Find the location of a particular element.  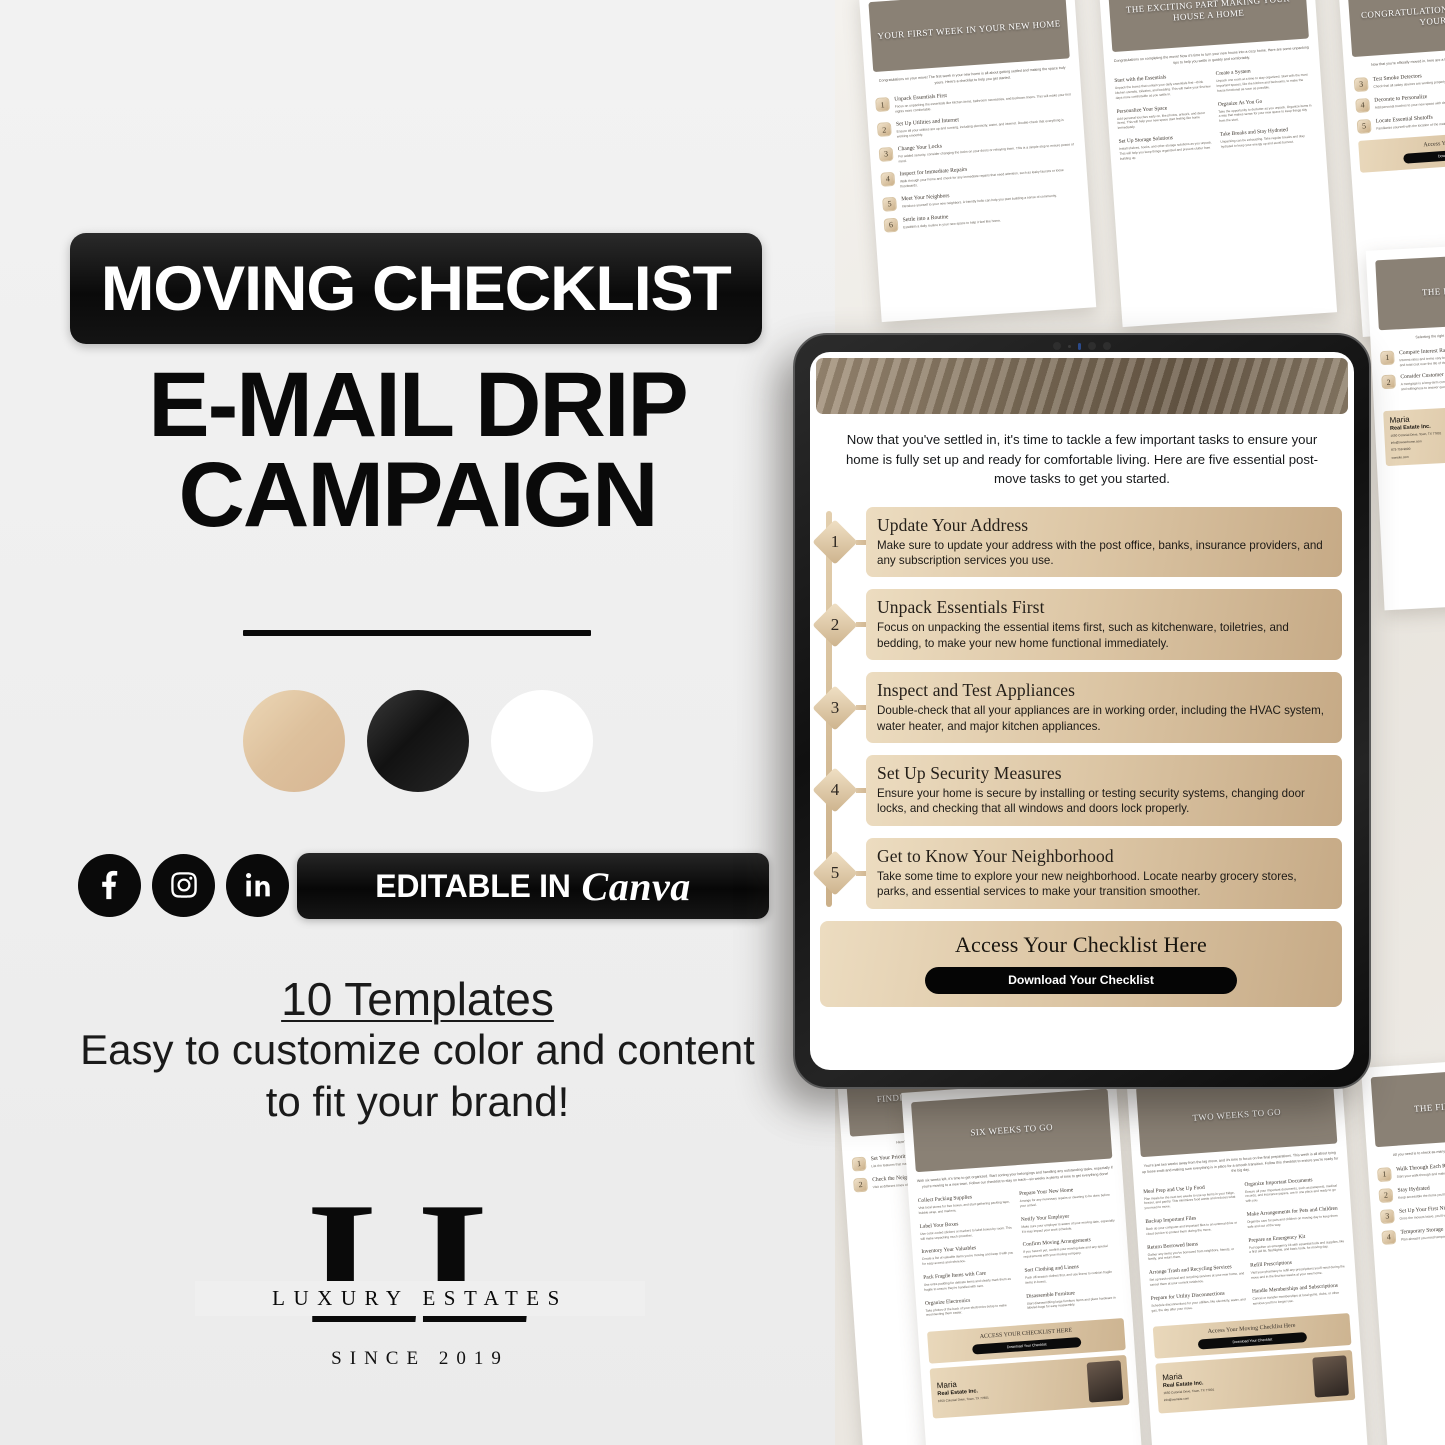

promo-subtitle-line-1: Easy to customize color and content is located at coordinates (417, 1049).